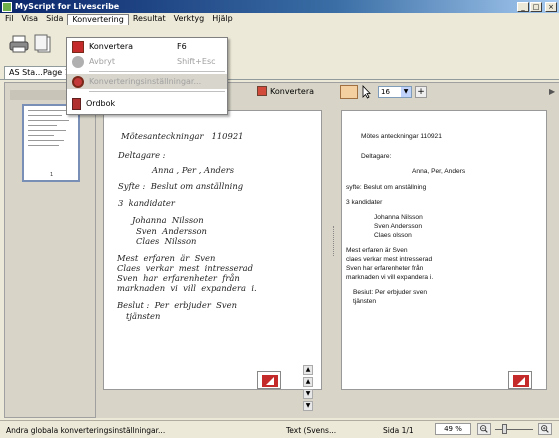 The height and width of the screenshot is (438, 559). Describe the element at coordinates (365, 301) in the screenshot. I see `text-line: tjänsten` at that location.